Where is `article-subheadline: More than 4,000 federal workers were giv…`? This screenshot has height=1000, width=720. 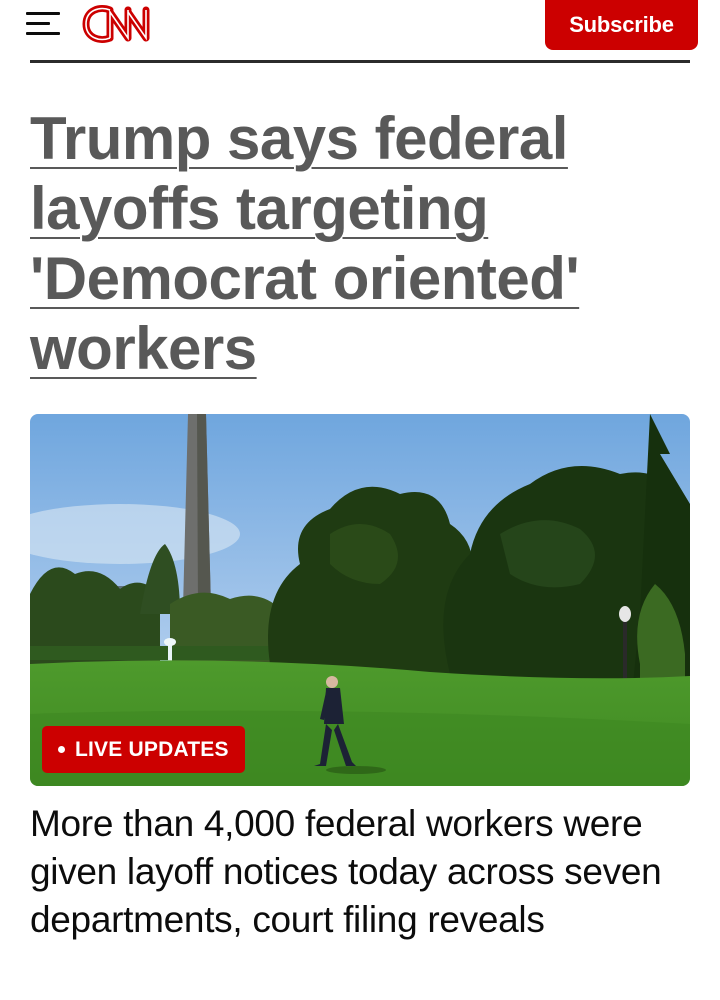
article-subheadline: More than 4,000 federal workers were giv… is located at coordinates (360, 872).